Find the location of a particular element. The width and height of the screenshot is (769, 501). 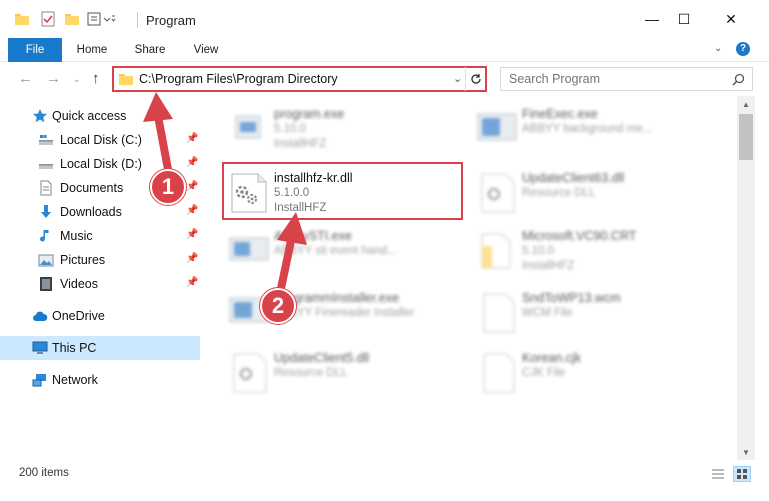

step-1-badge: 1 is located at coordinates (168, 187).